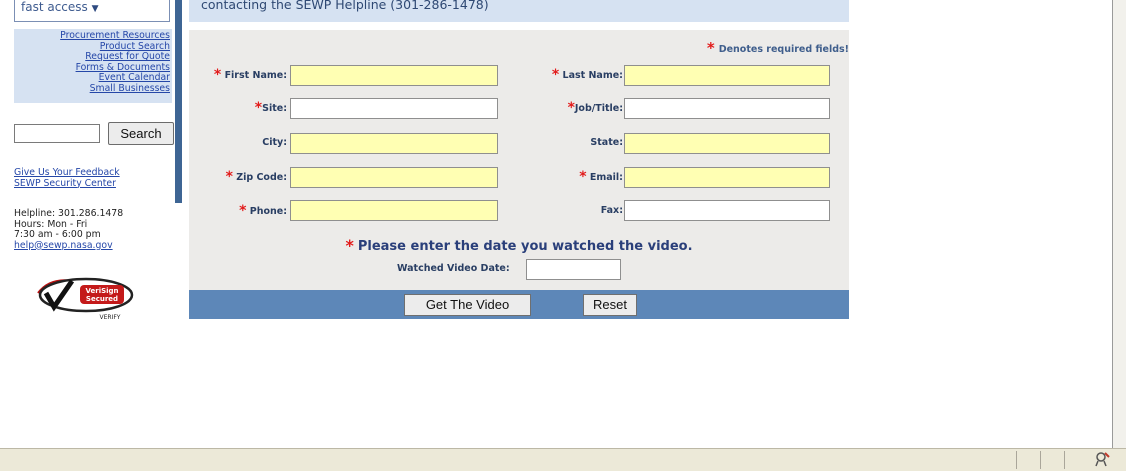 Image resolution: width=1126 pixels, height=471 pixels. I want to click on security-center-link: SEWP Security Center, so click(94, 184).